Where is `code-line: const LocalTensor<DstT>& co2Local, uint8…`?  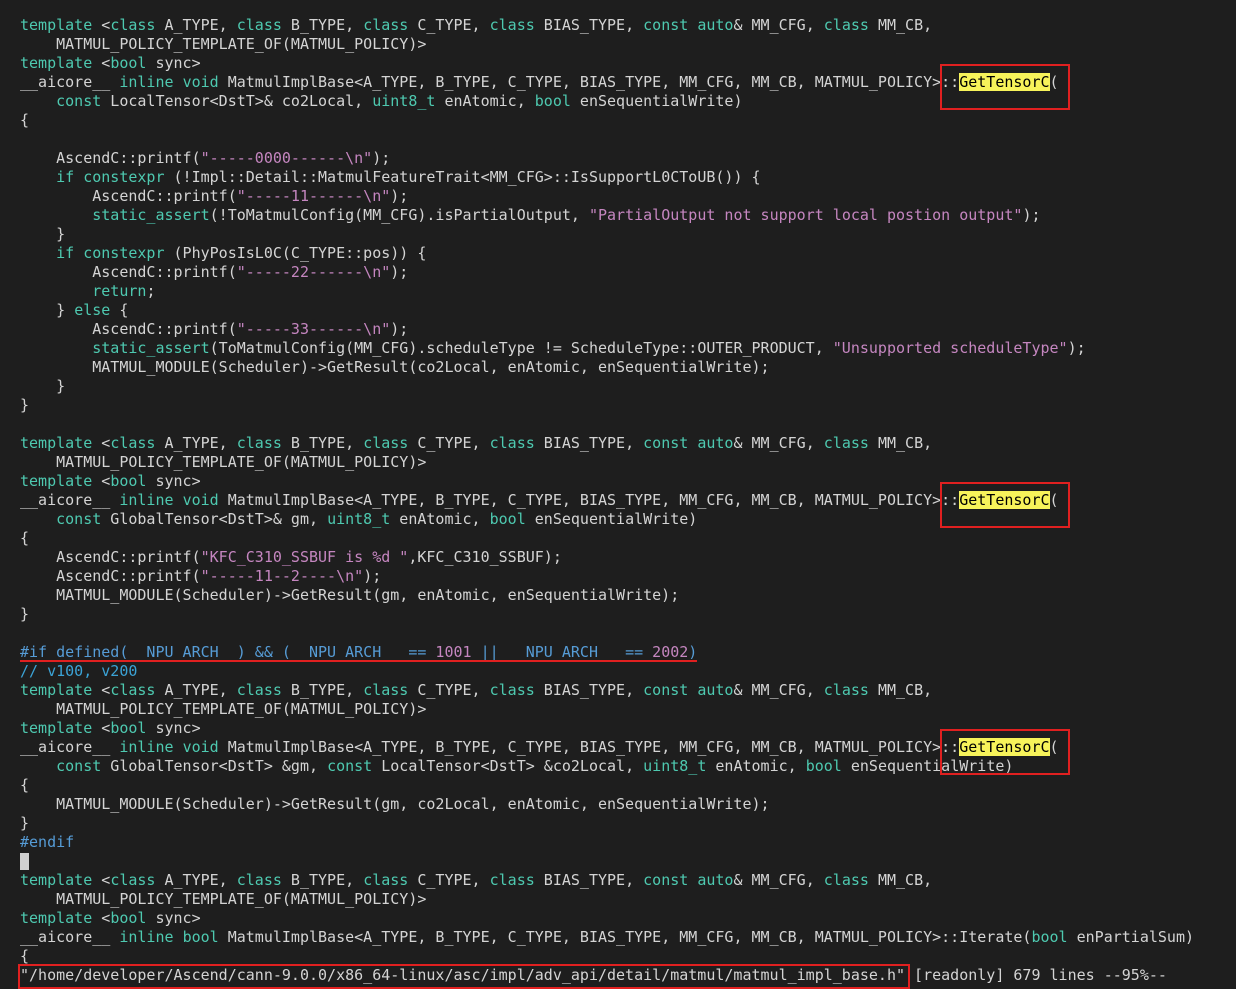
code-line: const LocalTensor<DstT>& co2Local, uint8… is located at coordinates (381, 101).